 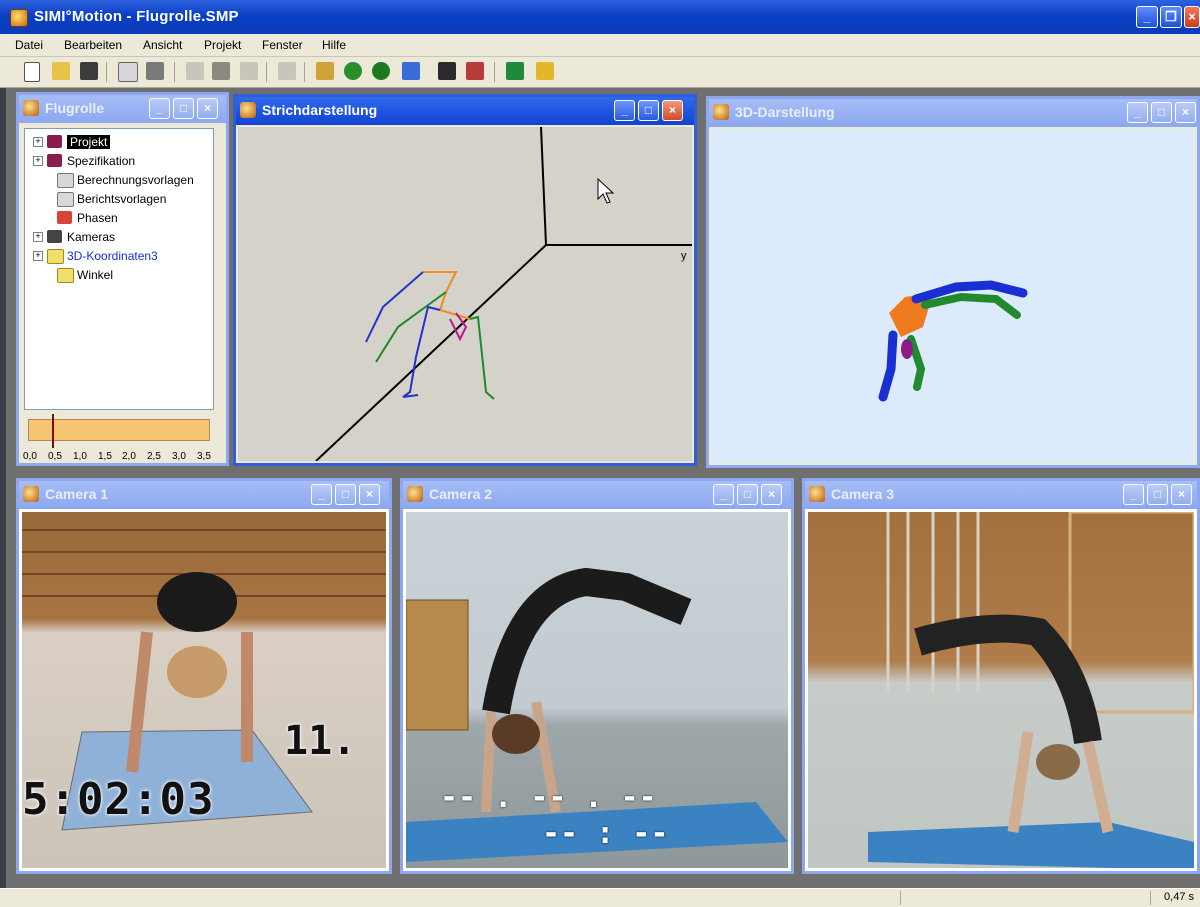 I want to click on menu-projekt: Projekt, so click(x=222, y=45).